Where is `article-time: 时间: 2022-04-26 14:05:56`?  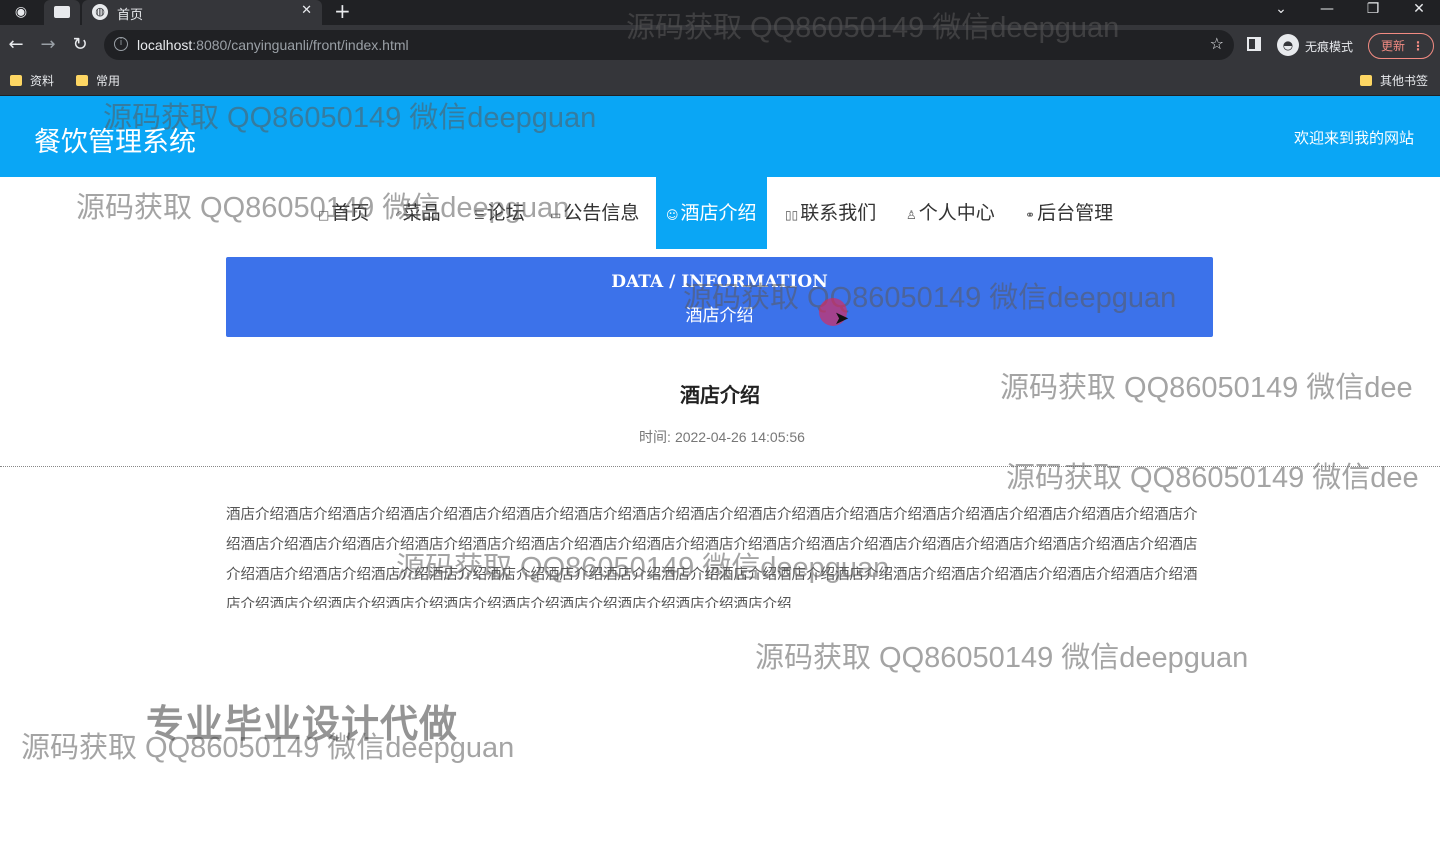
article-time: 时间: 2022-04-26 14:05:56 is located at coordinates (722, 437).